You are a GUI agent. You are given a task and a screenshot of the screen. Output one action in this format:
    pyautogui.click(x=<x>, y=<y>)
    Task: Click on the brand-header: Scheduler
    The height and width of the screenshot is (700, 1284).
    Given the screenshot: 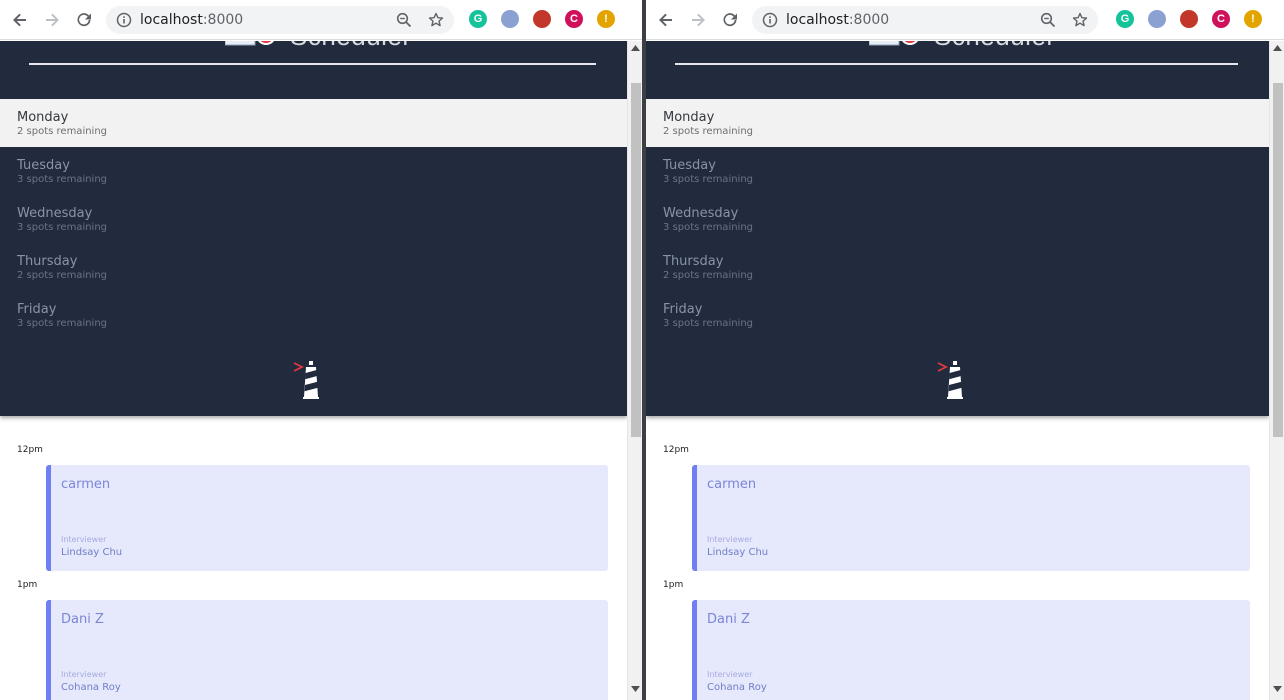 What is the action you would take?
    pyautogui.click(x=957, y=53)
    